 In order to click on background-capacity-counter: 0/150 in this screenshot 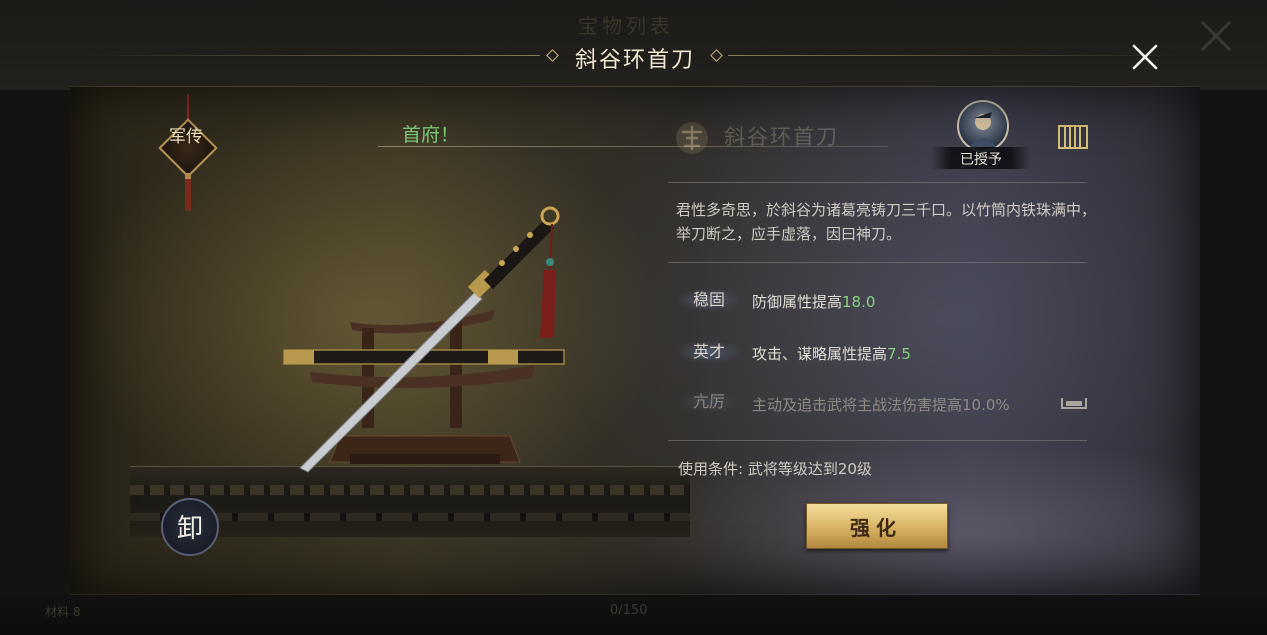, I will do `click(629, 610)`.